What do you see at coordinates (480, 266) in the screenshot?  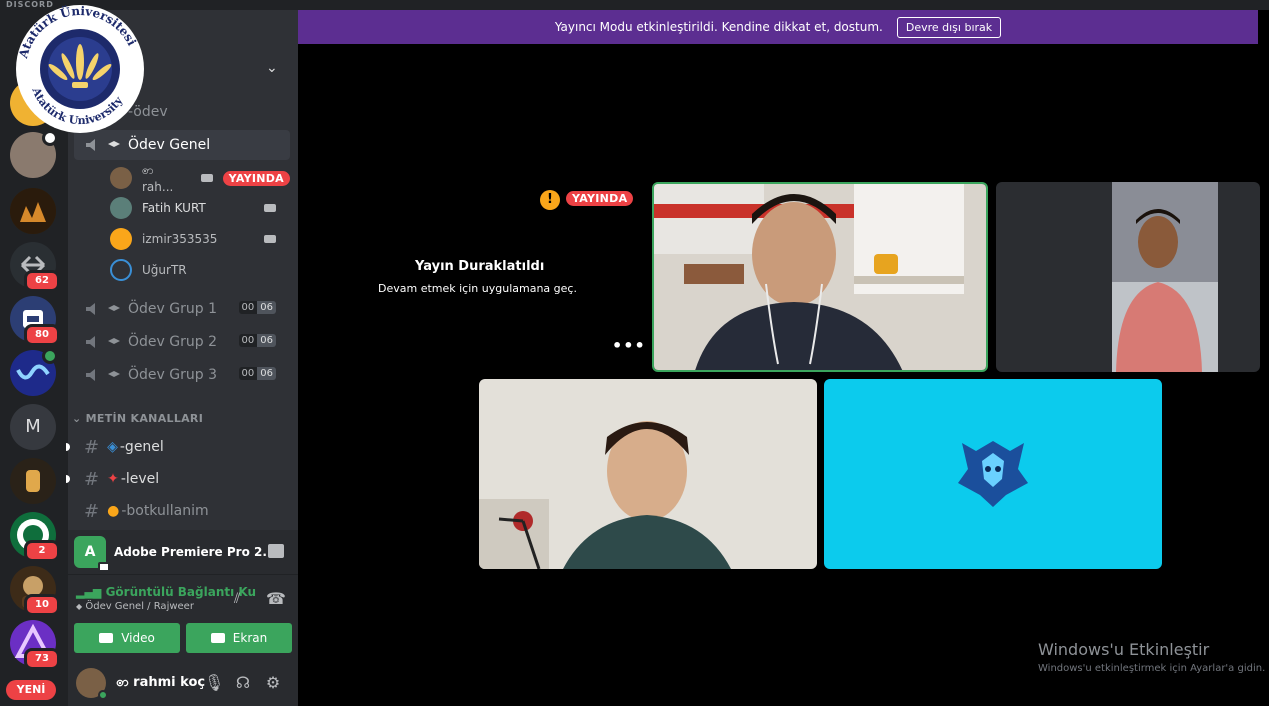 I see `stream-paused-title: Yayın Duraklatıldı` at bounding box center [480, 266].